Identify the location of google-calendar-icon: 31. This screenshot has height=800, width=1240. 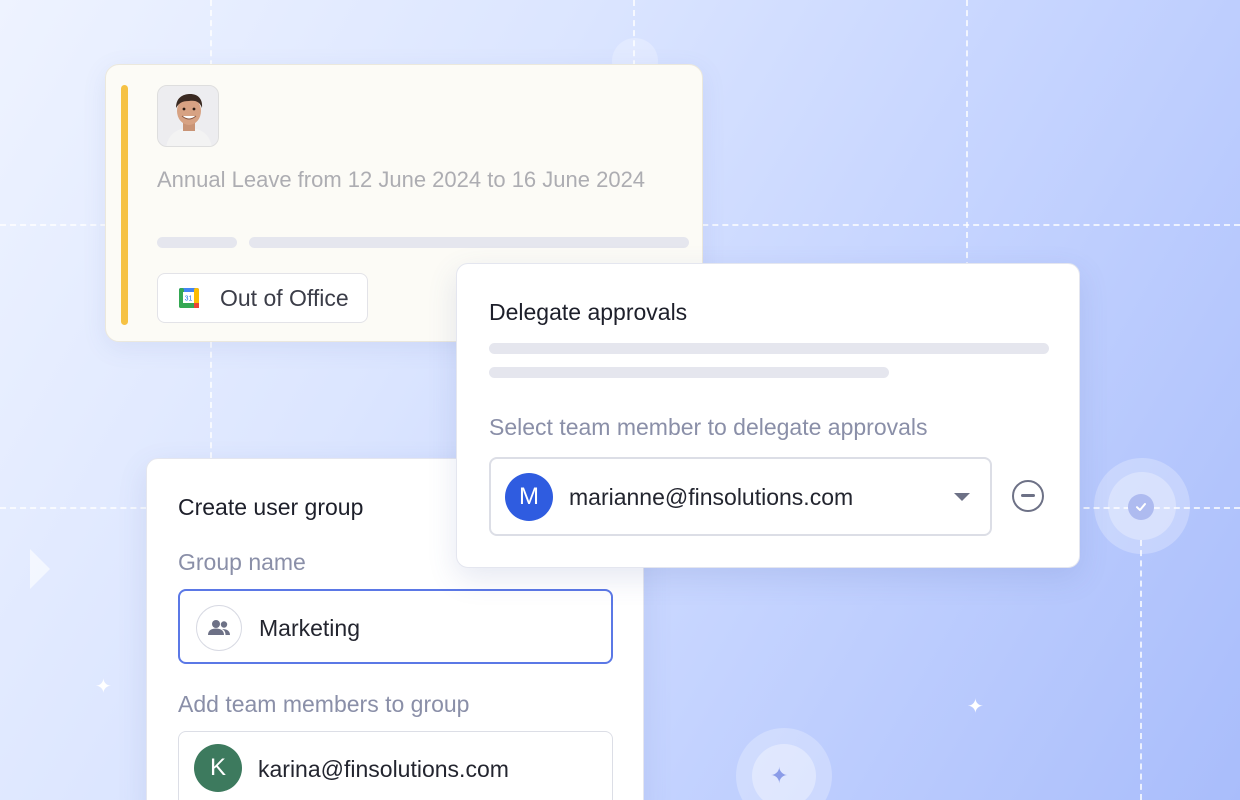
(189, 298).